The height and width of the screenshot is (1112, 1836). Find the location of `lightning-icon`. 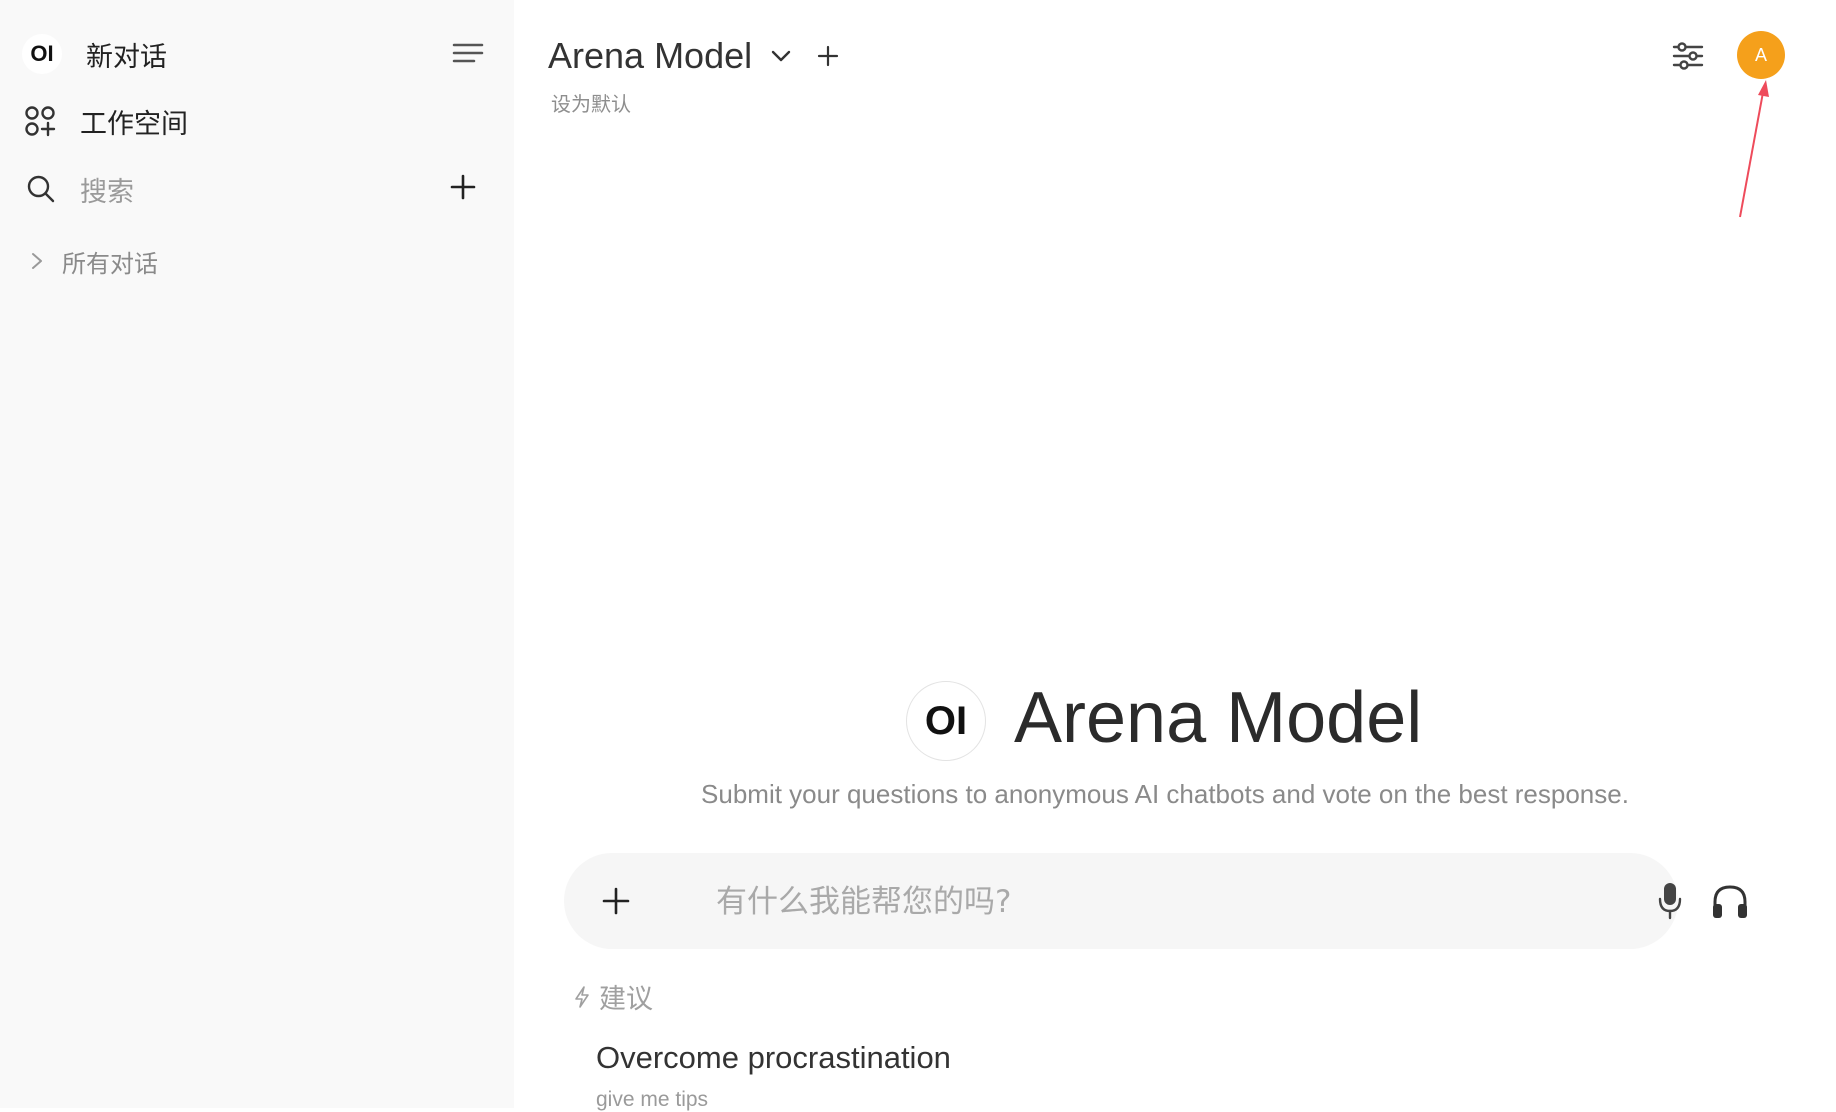

lightning-icon is located at coordinates (582, 997).